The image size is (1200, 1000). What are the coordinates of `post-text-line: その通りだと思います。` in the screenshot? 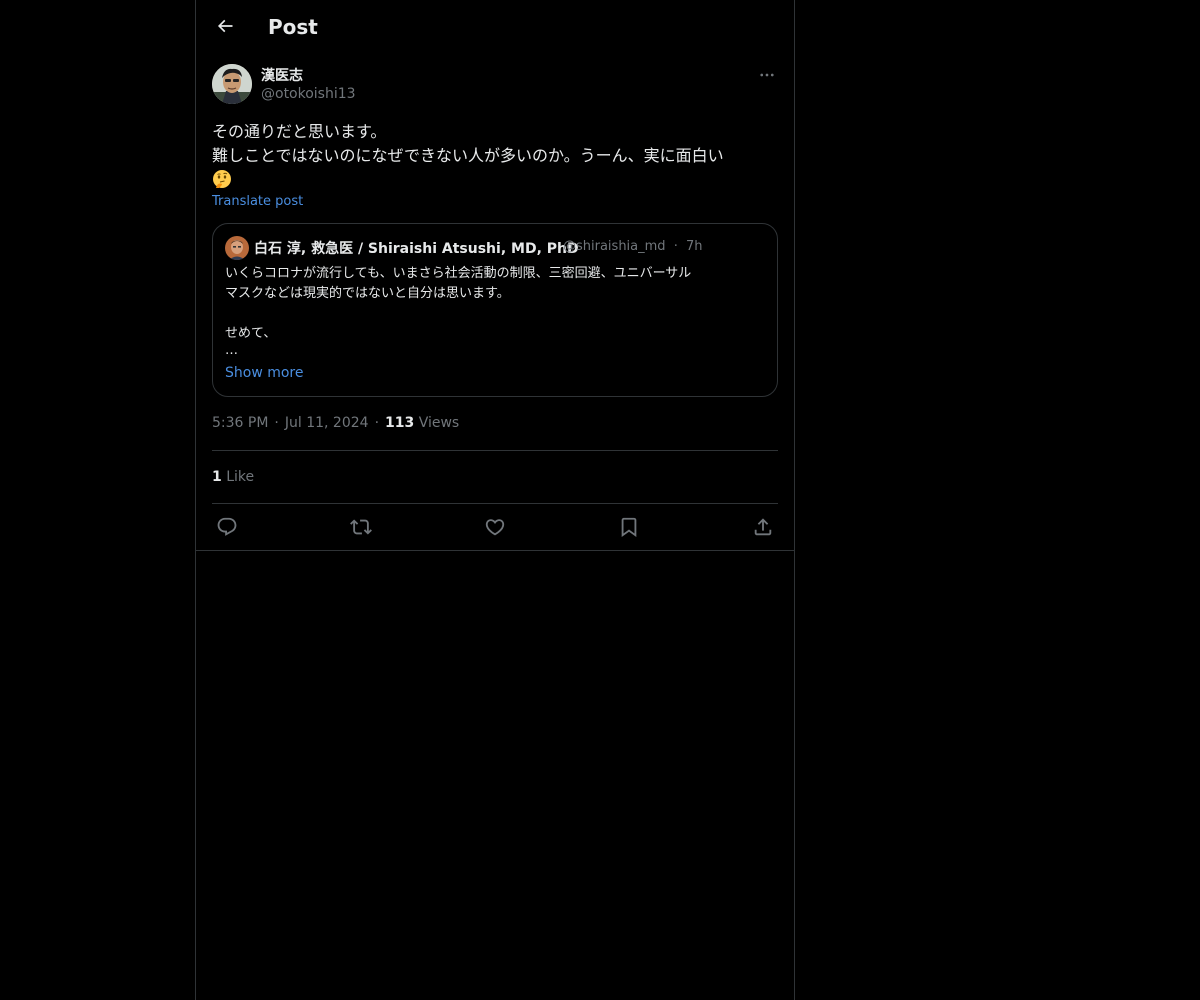 It's located at (299, 131).